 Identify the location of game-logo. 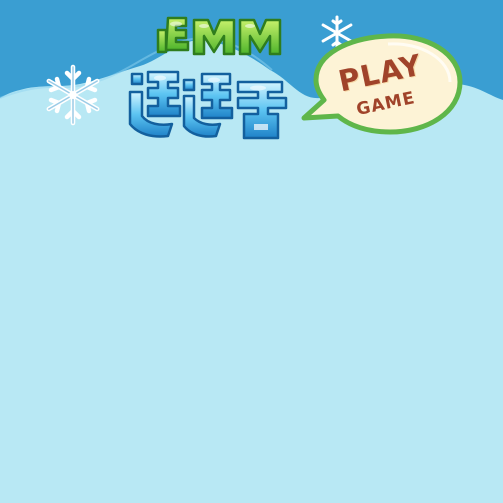
(208, 78).